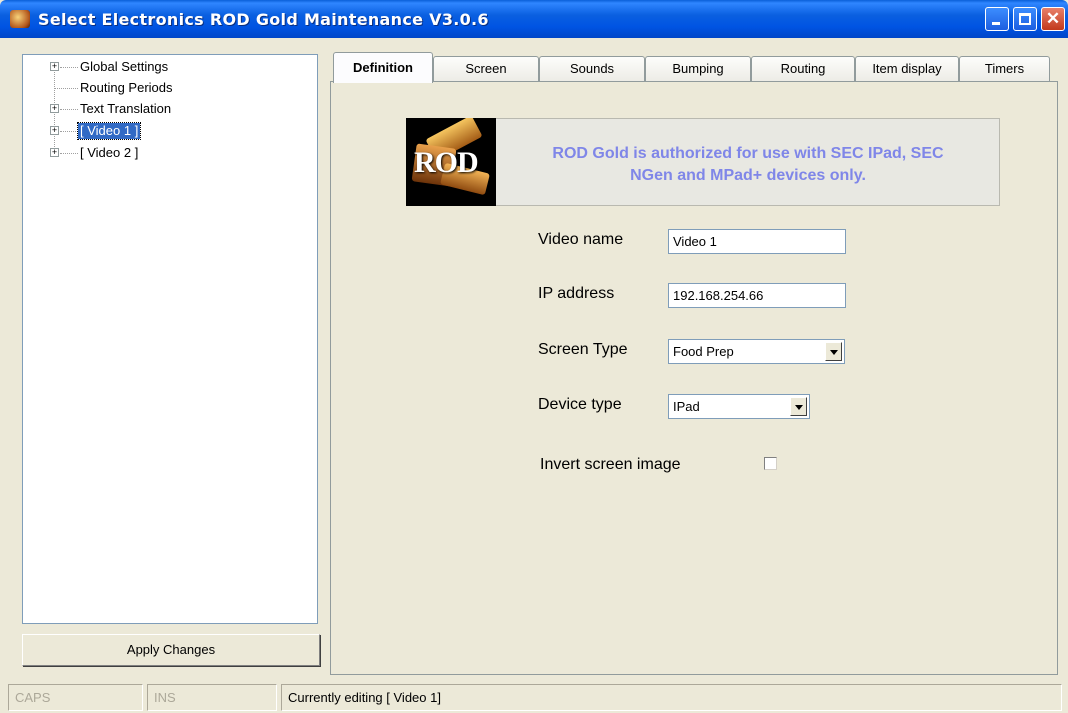  Describe the element at coordinates (757, 241) in the screenshot. I see `video-name-field: Video 1` at that location.